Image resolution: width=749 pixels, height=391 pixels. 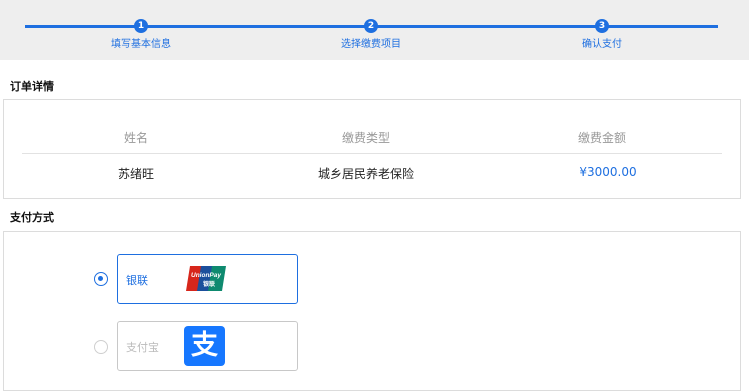 I want to click on column-header-amount: 缴费金额, so click(x=602, y=138).